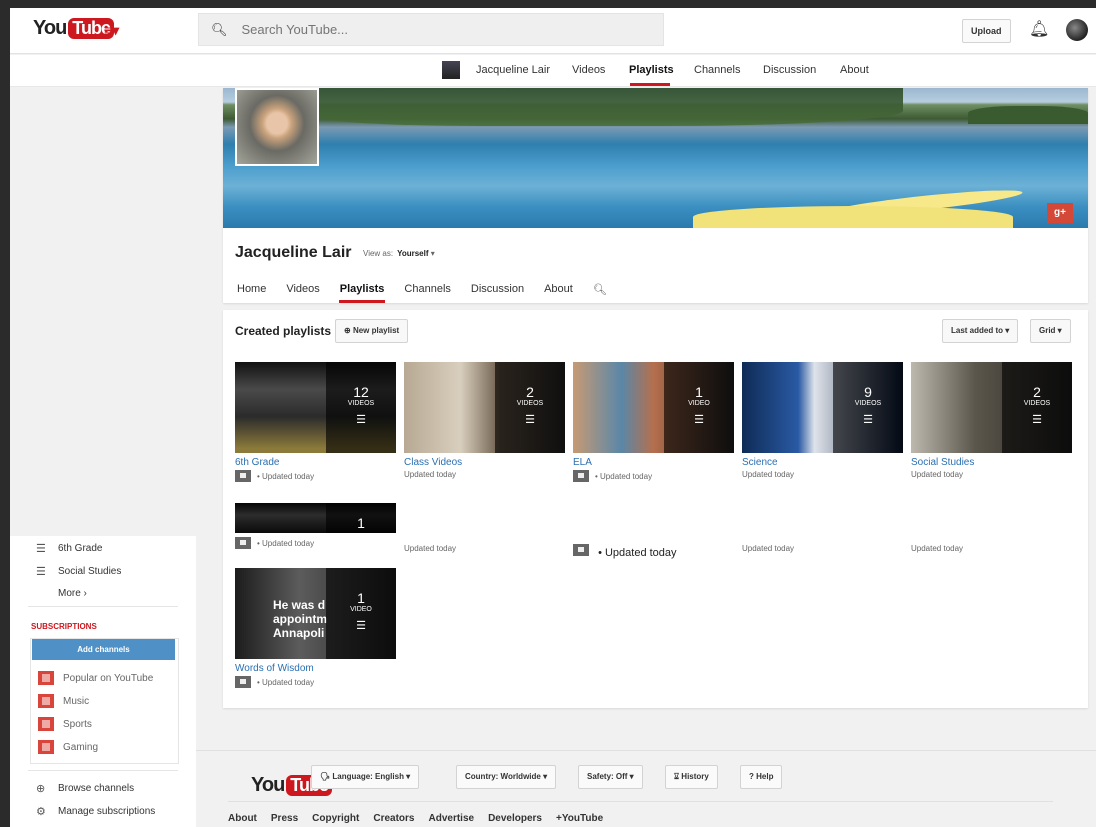 The width and height of the screenshot is (1096, 827). What do you see at coordinates (991, 462) in the screenshot?
I see `playlist-name: Social Studies` at bounding box center [991, 462].